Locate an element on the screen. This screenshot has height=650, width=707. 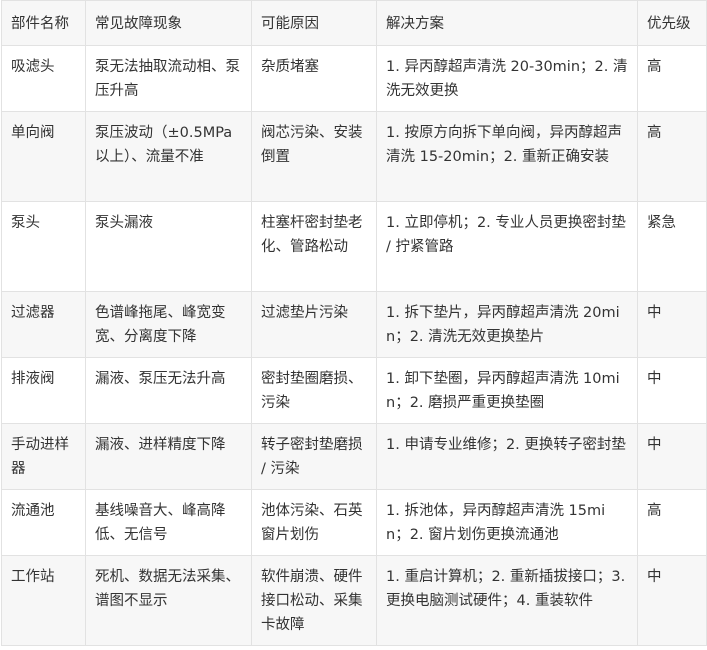
cell-possible-cause: 密封垫圈磨损、污染 is located at coordinates (314, 390).